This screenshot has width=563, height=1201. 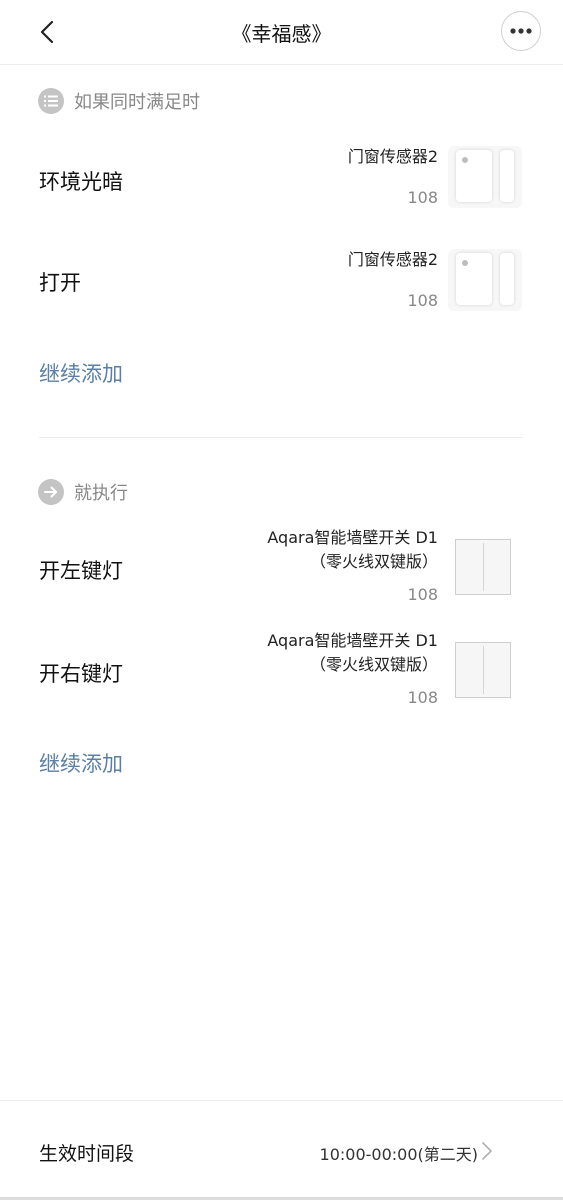 What do you see at coordinates (281, 283) in the screenshot?
I see `condition-row-2: 打开 门窗传感器2 108` at bounding box center [281, 283].